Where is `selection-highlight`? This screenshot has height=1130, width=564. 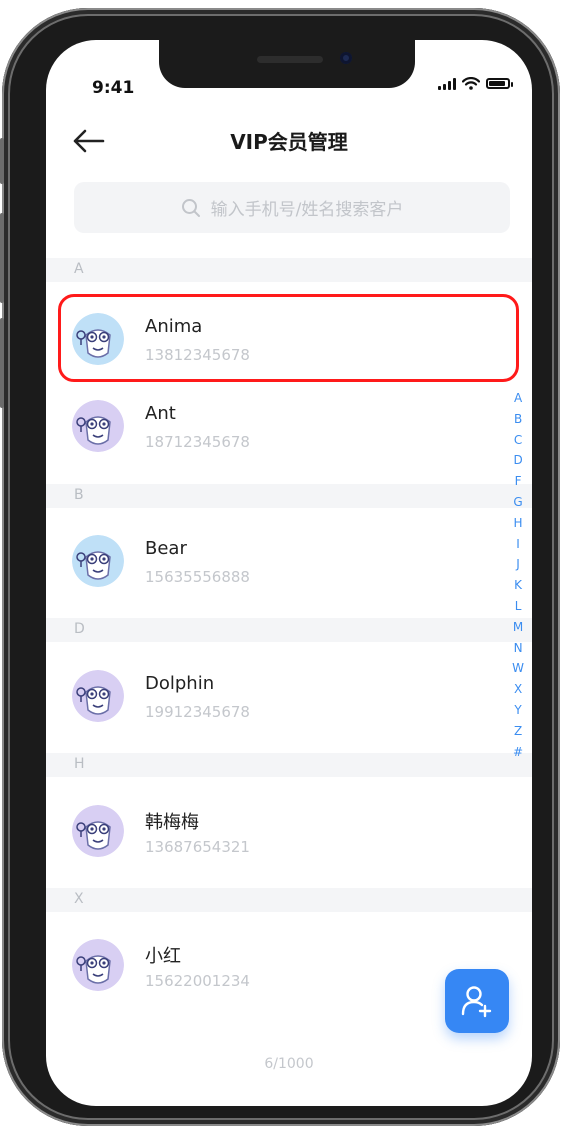
selection-highlight is located at coordinates (288, 338).